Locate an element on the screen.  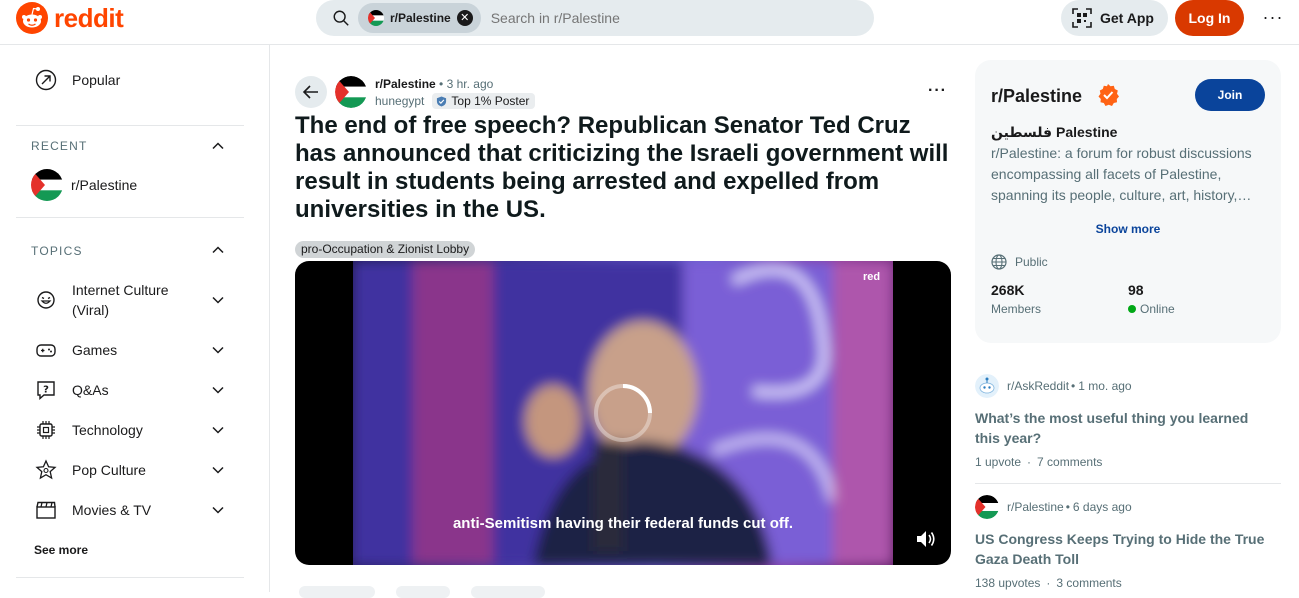
logo-text: reddit is located at coordinates (89, 17).